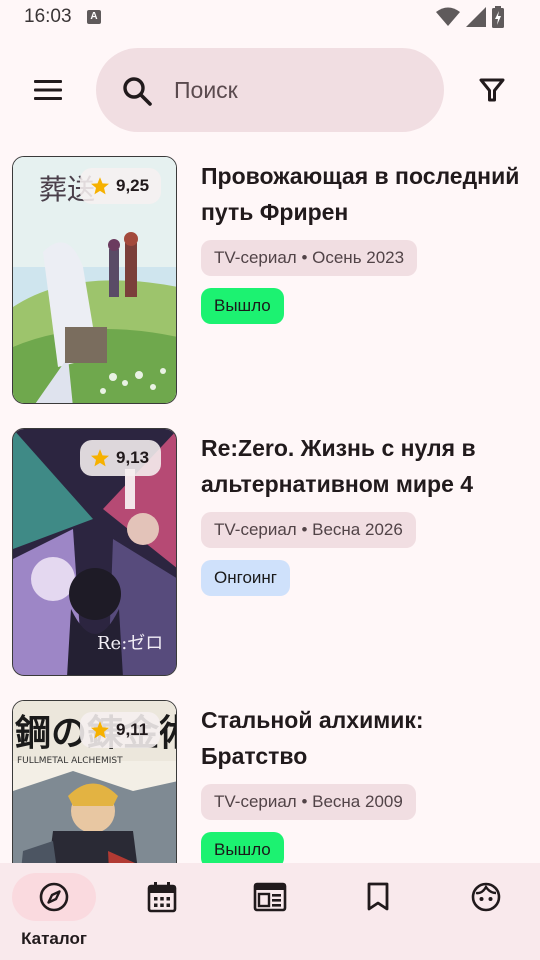  I want to click on signal-icon, so click(476, 17).